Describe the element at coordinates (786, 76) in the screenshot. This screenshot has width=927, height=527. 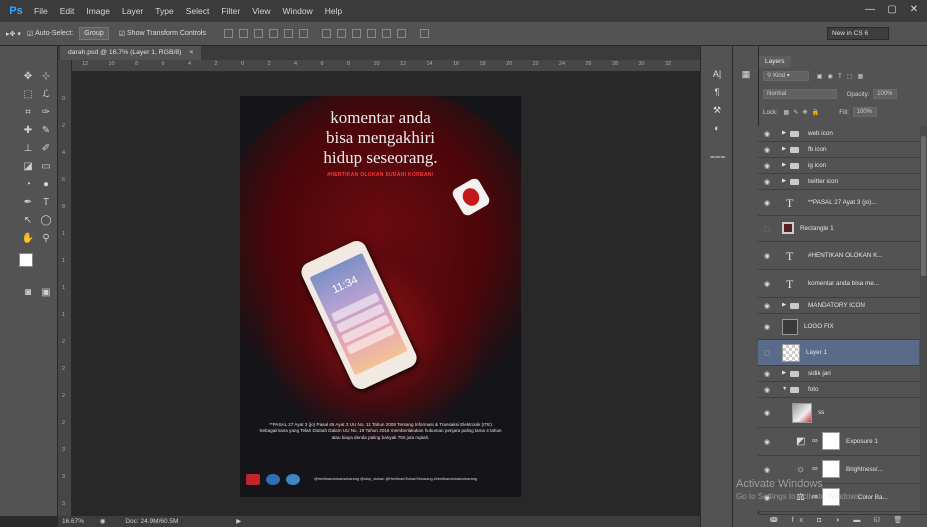
I see `filter-kind-dropdown: ⚲ Kind ▾` at that location.